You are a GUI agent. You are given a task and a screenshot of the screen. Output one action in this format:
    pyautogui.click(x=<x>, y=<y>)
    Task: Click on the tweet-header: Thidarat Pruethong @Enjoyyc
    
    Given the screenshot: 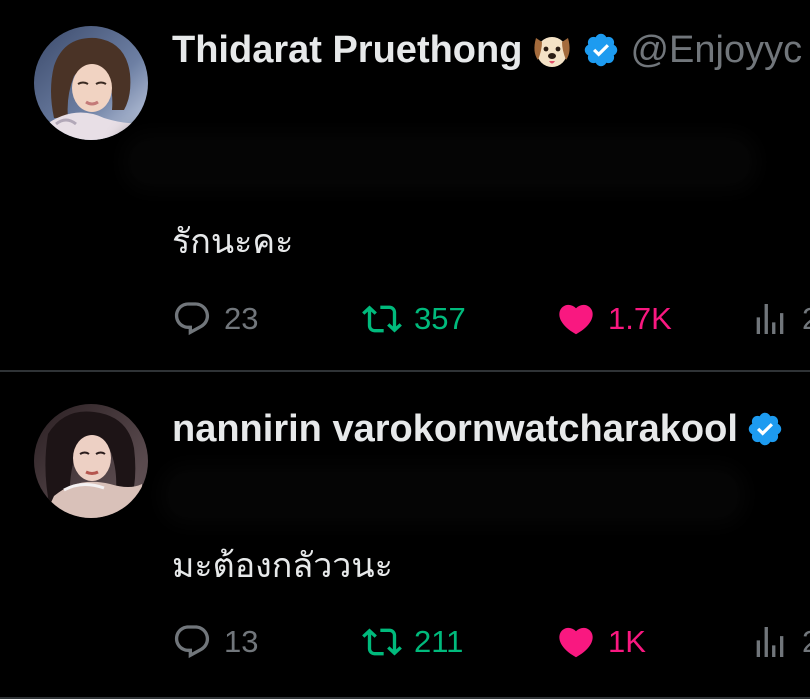 What is the action you would take?
    pyautogui.click(x=487, y=50)
    